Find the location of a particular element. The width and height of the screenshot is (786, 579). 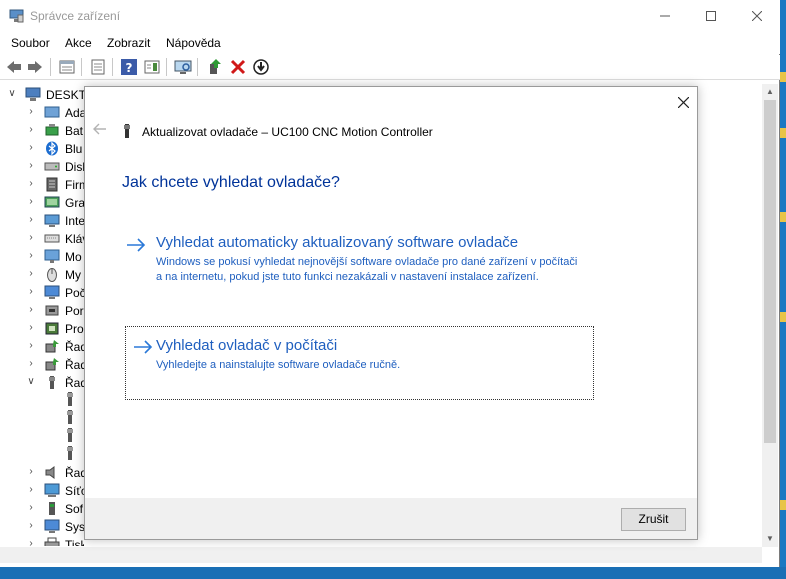

tree-item: › Poč is located at coordinates (42, 293).